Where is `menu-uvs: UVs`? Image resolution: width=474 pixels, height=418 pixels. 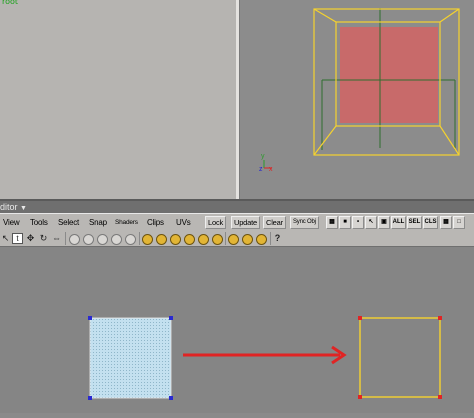 menu-uvs: UVs is located at coordinates (183, 222).